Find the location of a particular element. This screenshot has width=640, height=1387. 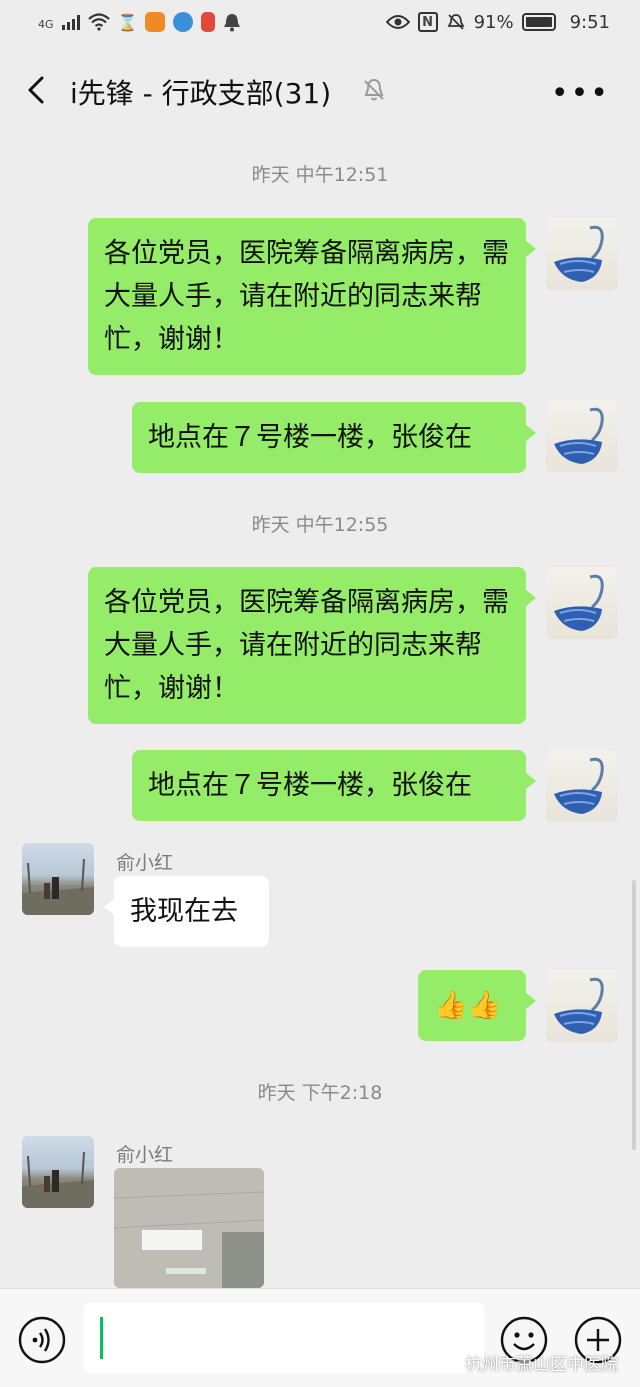

back-button is located at coordinates (38, 90).